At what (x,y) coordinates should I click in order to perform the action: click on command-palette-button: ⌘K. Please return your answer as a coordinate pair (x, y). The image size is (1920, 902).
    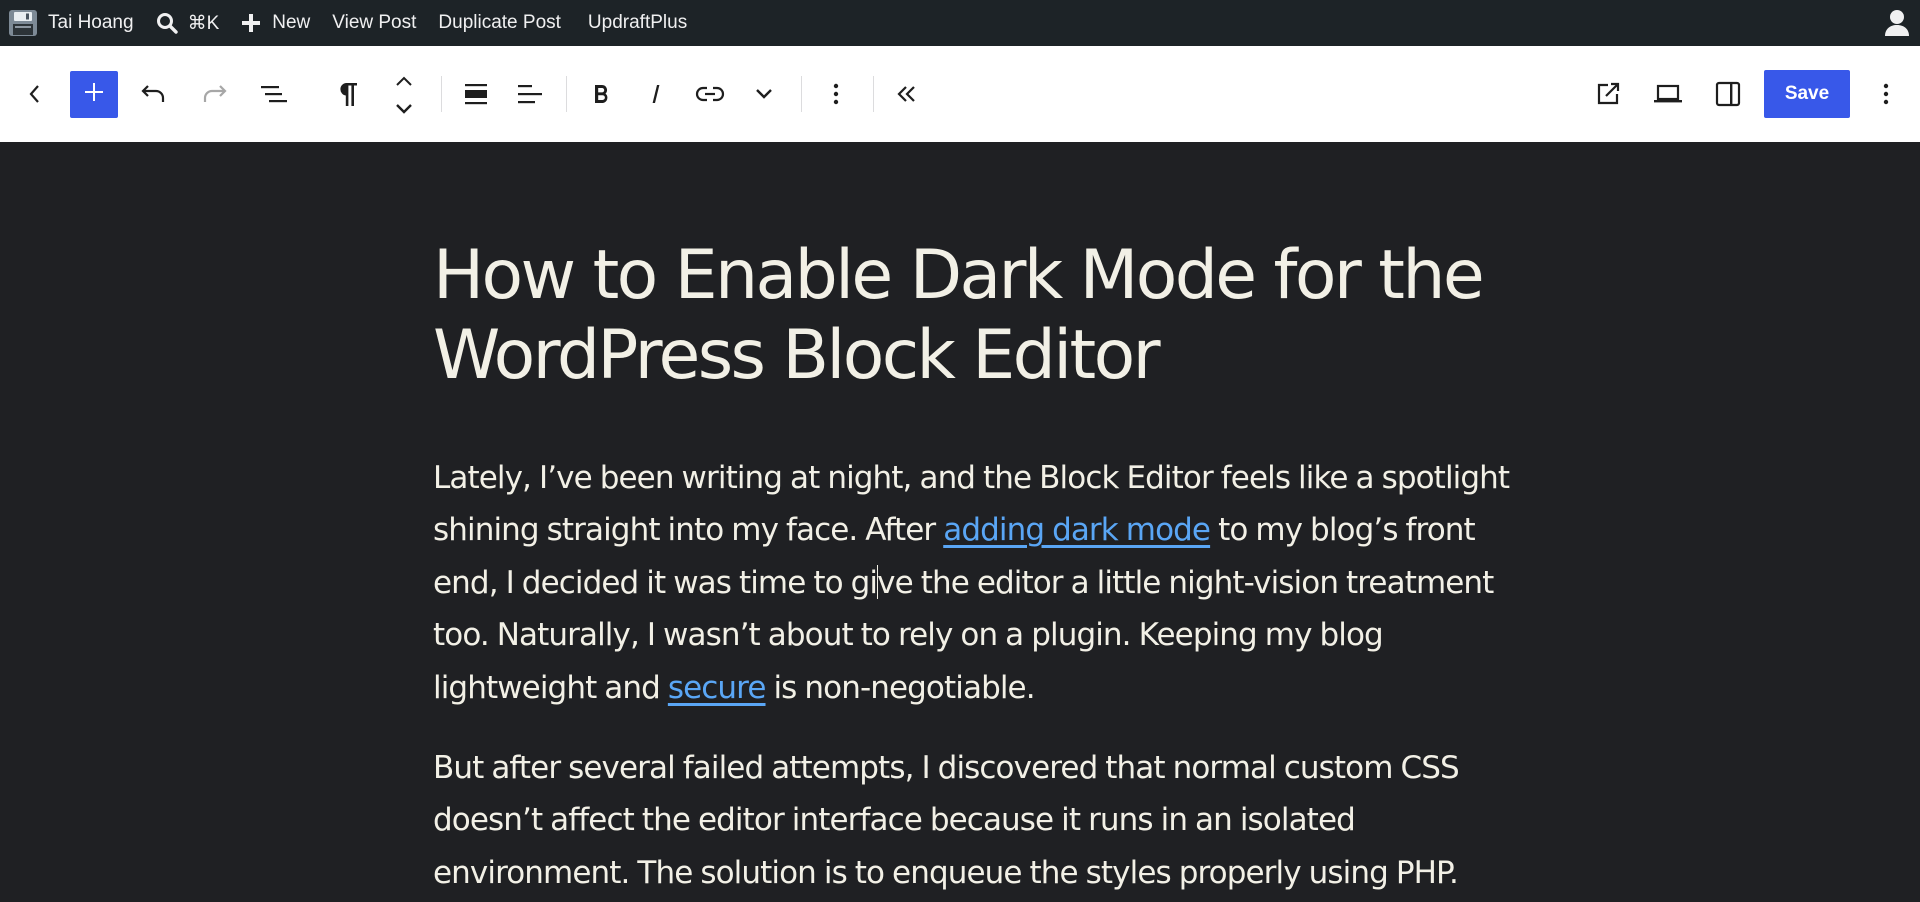
    Looking at the image, I should click on (188, 23).